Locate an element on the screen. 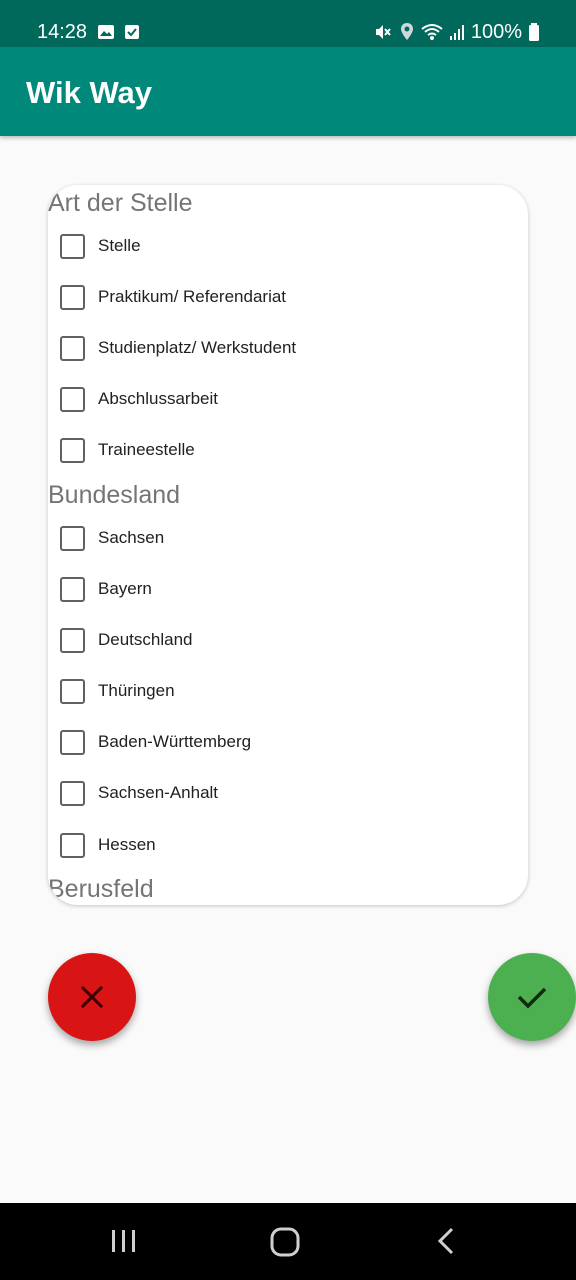 The height and width of the screenshot is (1280, 576). section-title-art-der-stelle: Art der Stelle is located at coordinates (120, 203).